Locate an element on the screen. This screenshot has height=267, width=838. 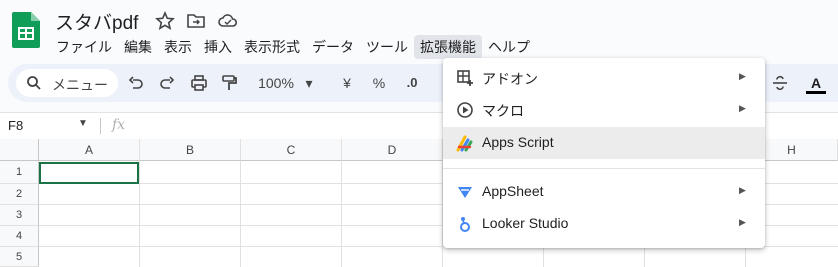
menu-edit: 編集 is located at coordinates (138, 47).